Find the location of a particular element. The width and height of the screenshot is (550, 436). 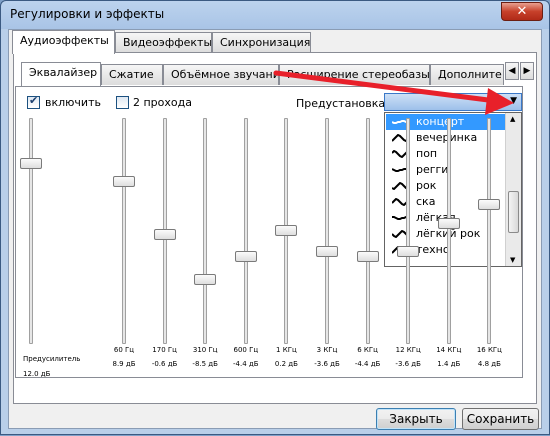

title-bar: Регулировки и эффекты ✕ is located at coordinates (275, 15).